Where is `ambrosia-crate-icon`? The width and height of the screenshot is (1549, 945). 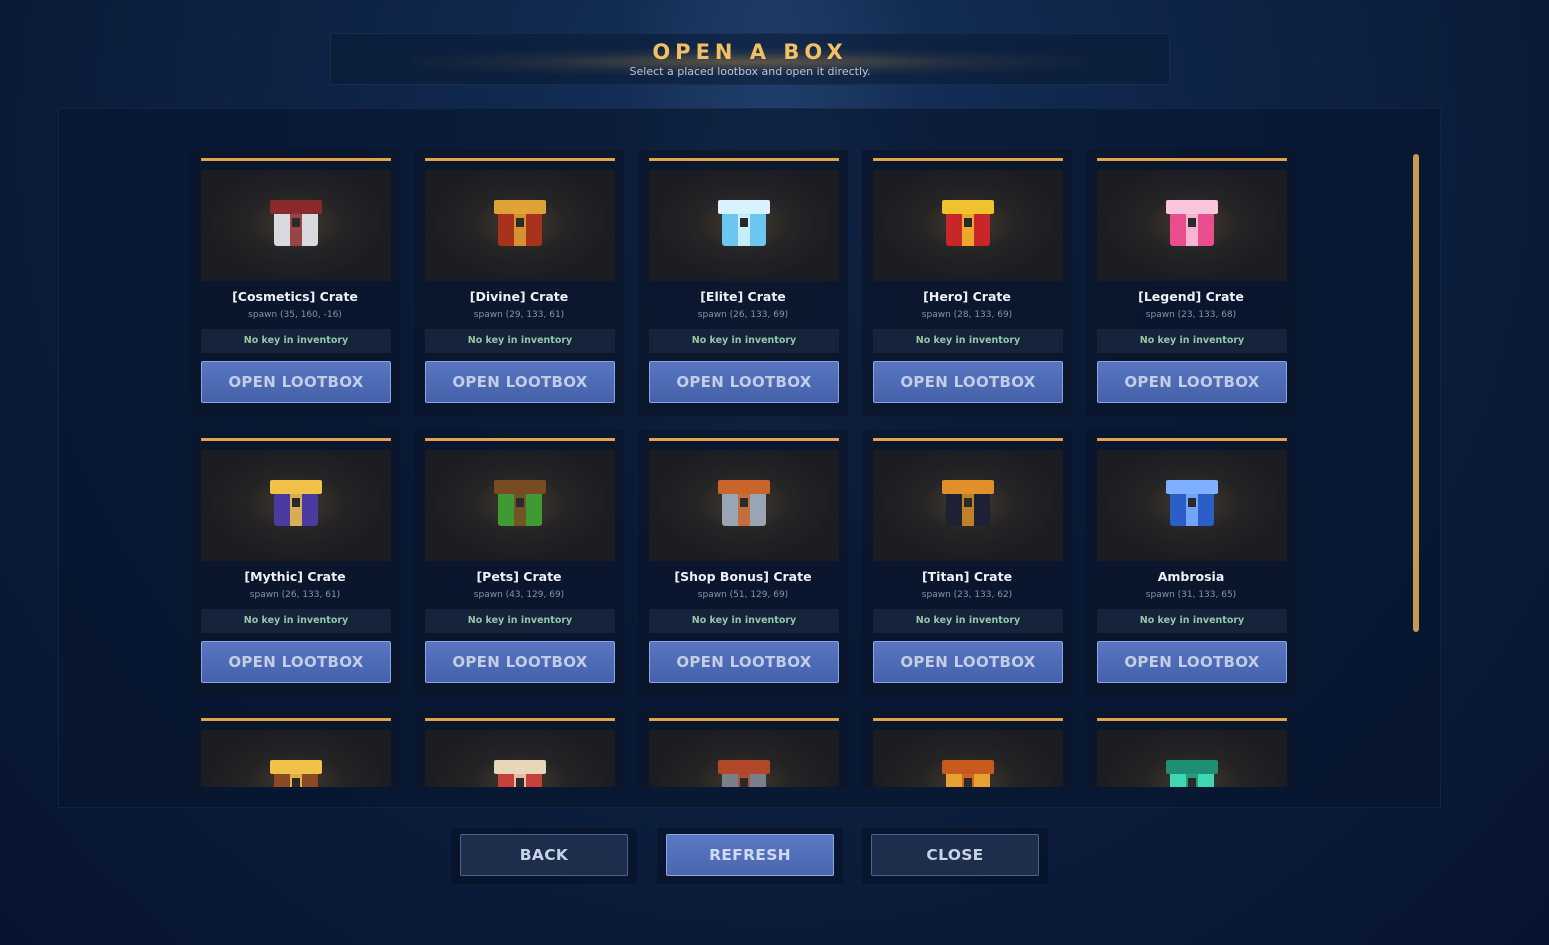 ambrosia-crate-icon is located at coordinates (1192, 503).